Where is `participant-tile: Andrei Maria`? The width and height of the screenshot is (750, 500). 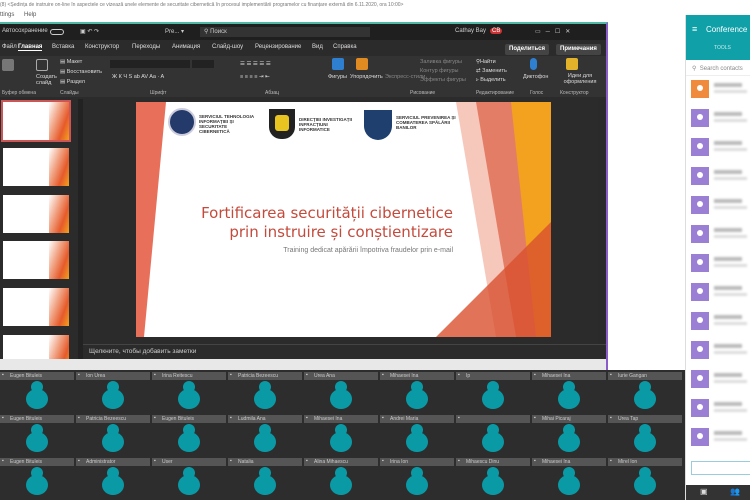
participant-tile: Andrei Maria is located at coordinates (418, 434).